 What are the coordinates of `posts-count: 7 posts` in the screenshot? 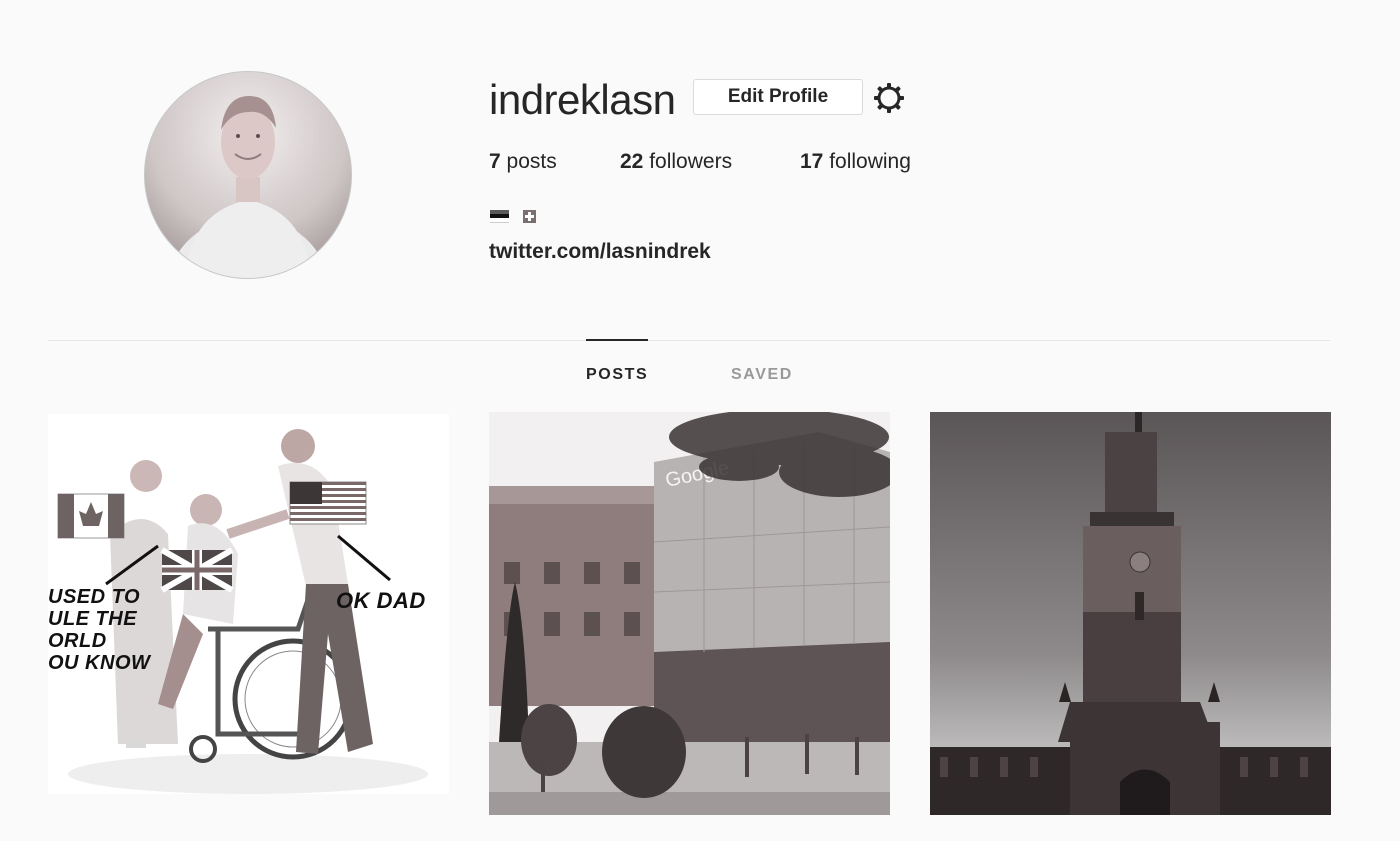 It's located at (523, 162).